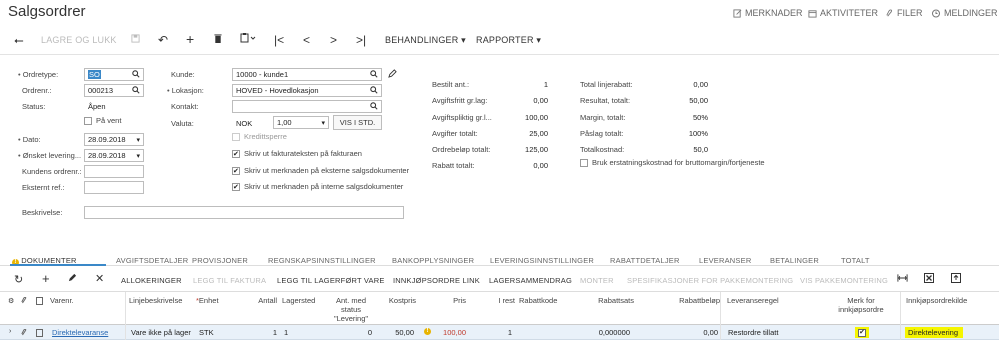 The width and height of the screenshot is (999, 352). I want to click on edit-pencil-icon, so click(392, 74).